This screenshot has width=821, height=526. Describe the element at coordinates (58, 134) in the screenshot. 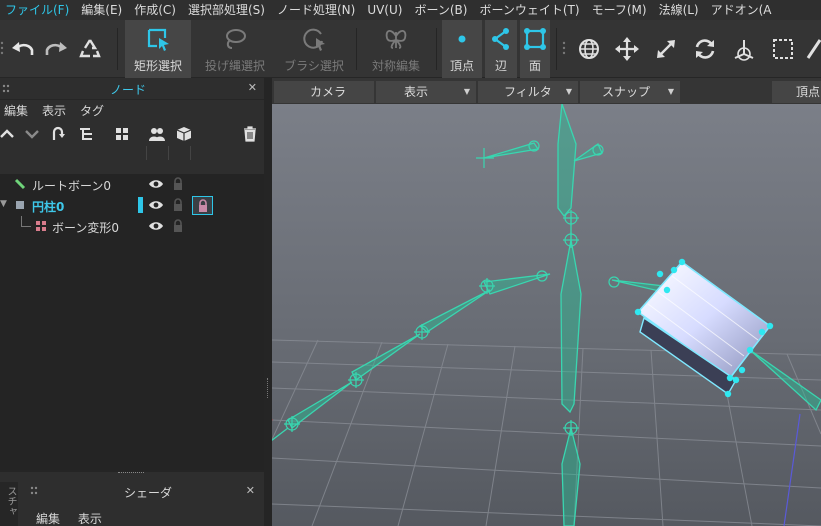

I see `rotate-node-icon` at that location.